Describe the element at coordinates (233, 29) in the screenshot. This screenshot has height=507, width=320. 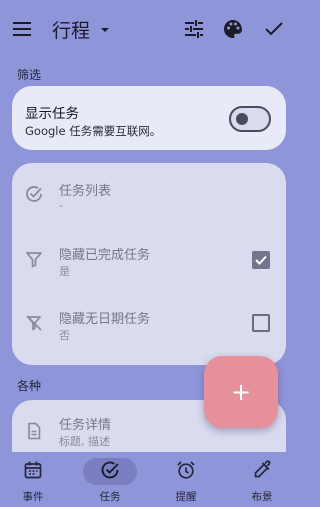
I see `palette-icon` at that location.